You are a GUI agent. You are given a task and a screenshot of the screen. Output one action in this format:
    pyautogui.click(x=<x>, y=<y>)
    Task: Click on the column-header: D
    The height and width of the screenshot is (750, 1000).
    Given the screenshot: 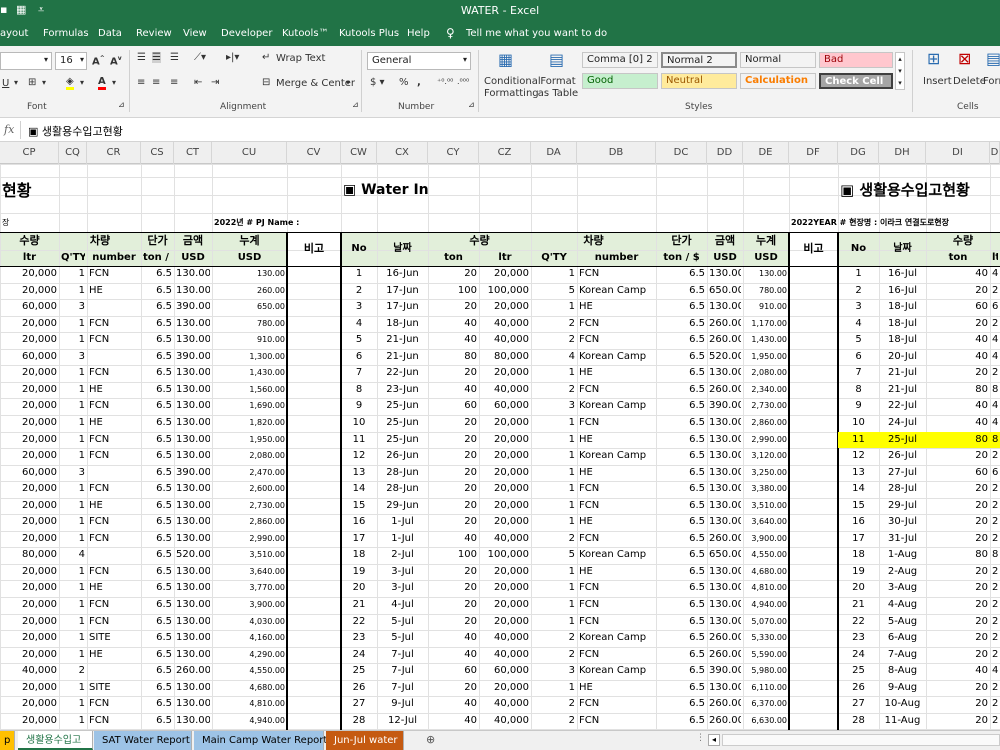 What is the action you would take?
    pyautogui.click(x=995, y=153)
    